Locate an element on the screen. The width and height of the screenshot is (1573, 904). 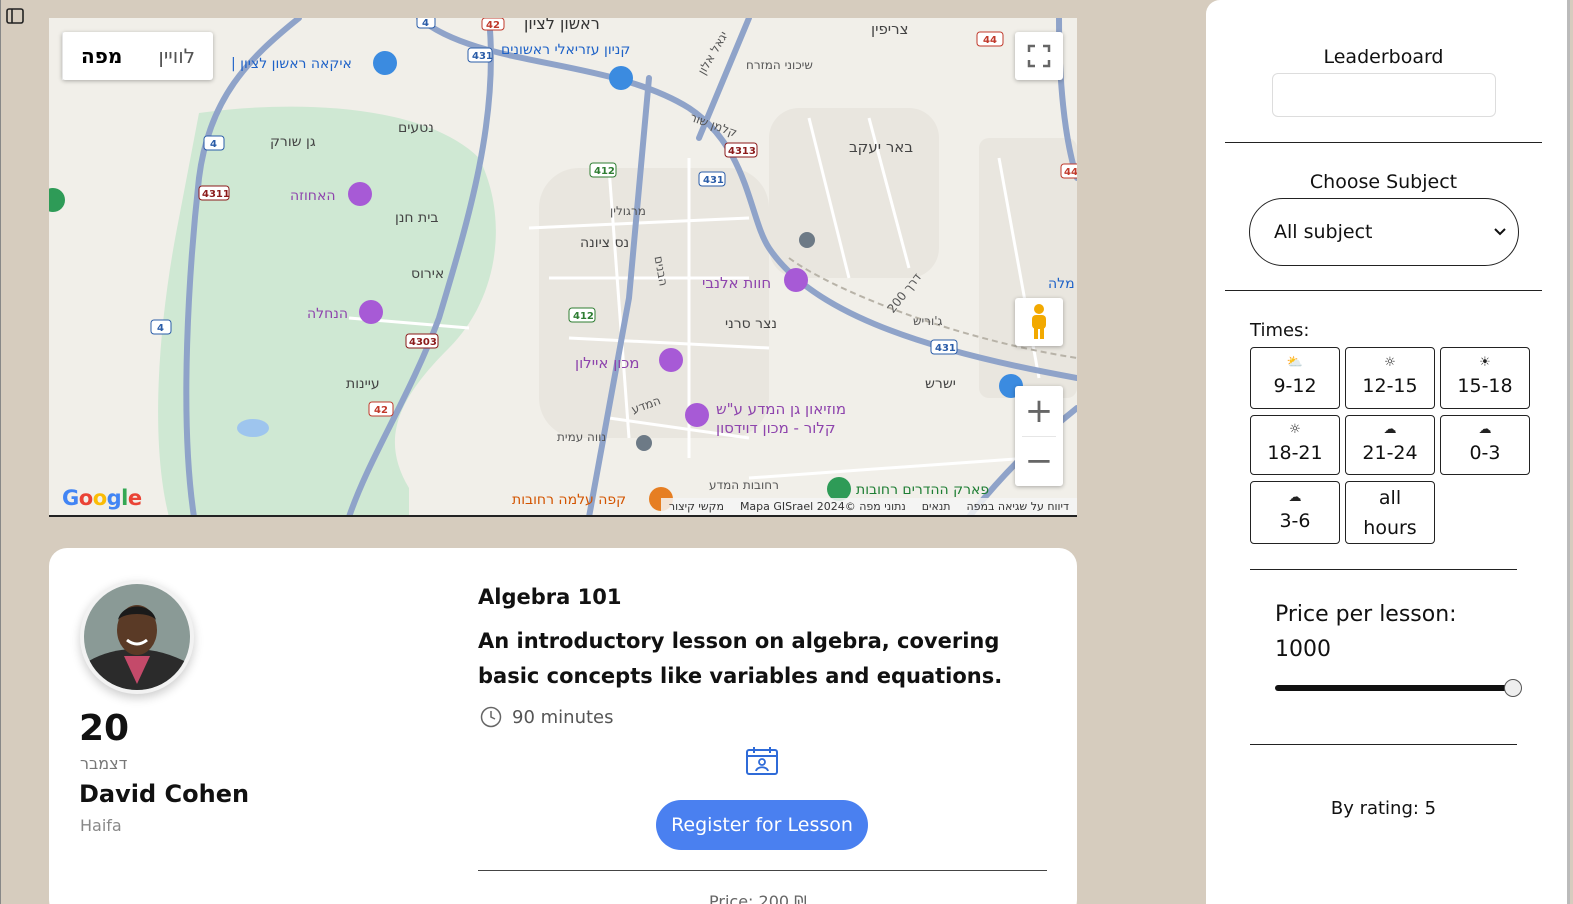
lesson-price: Price: 200 ₪ is located at coordinates (758, 898).